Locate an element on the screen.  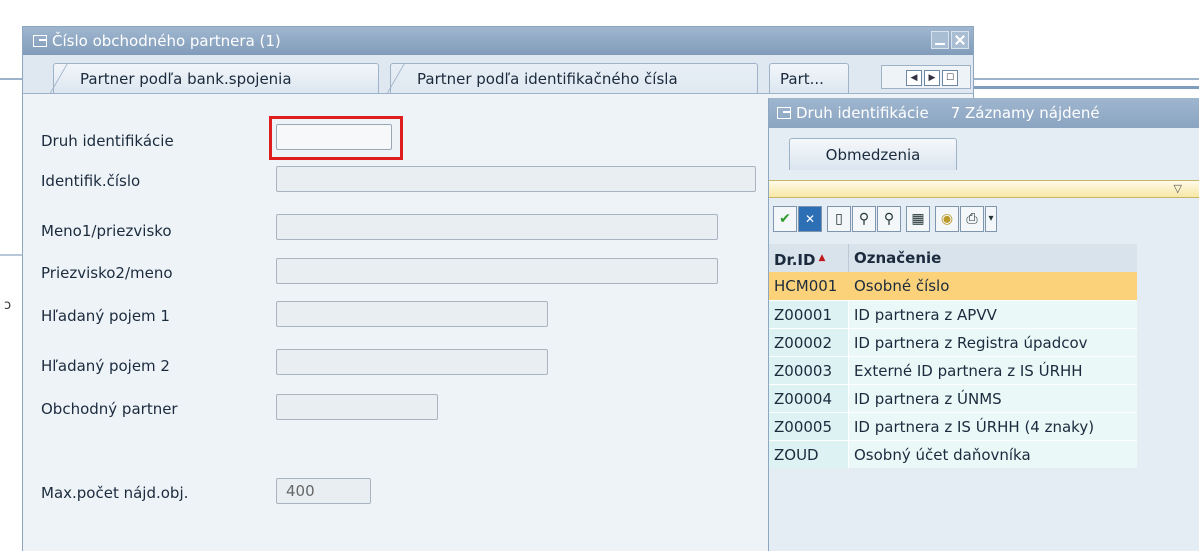
row-name: ID partnera z APVV is located at coordinates (993, 314).